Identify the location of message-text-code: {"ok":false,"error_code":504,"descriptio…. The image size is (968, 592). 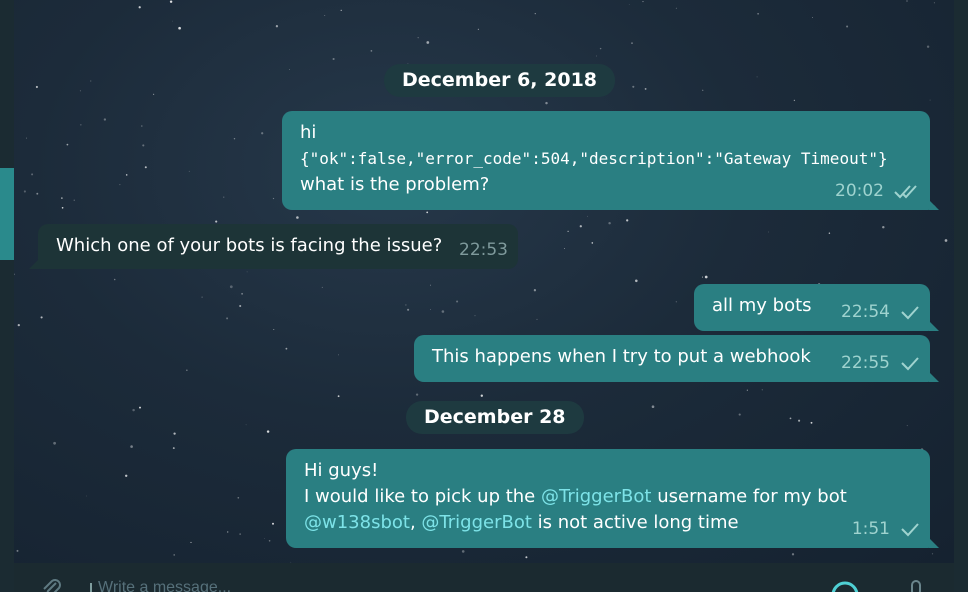
(594, 158).